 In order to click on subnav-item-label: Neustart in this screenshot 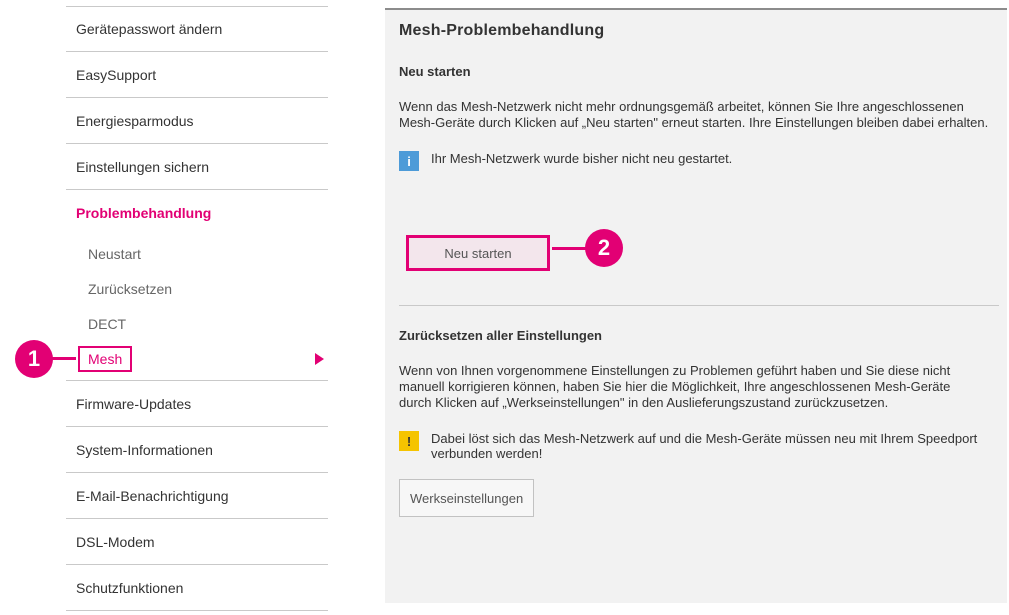, I will do `click(114, 253)`.